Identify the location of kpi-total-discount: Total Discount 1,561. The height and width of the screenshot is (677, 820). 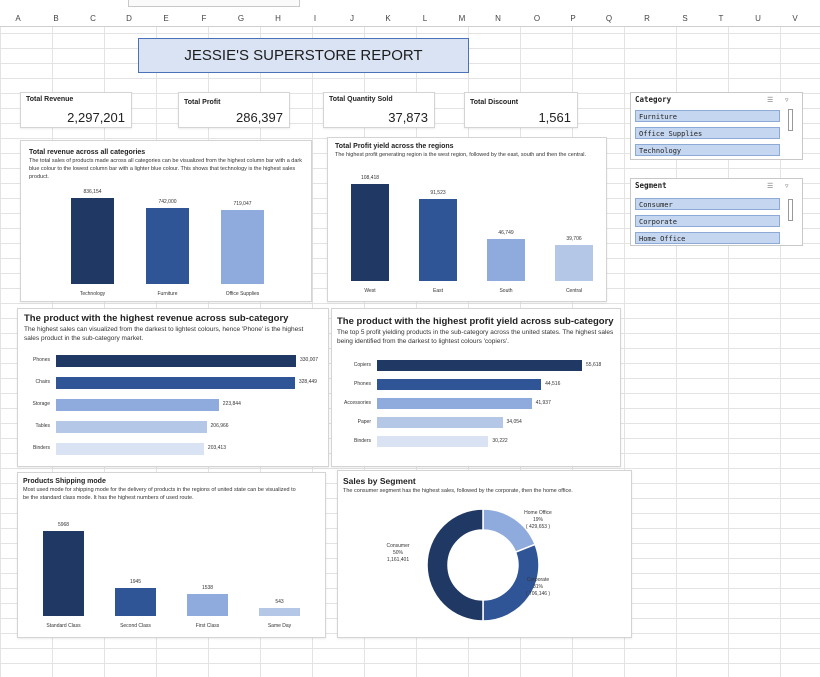
(521, 110).